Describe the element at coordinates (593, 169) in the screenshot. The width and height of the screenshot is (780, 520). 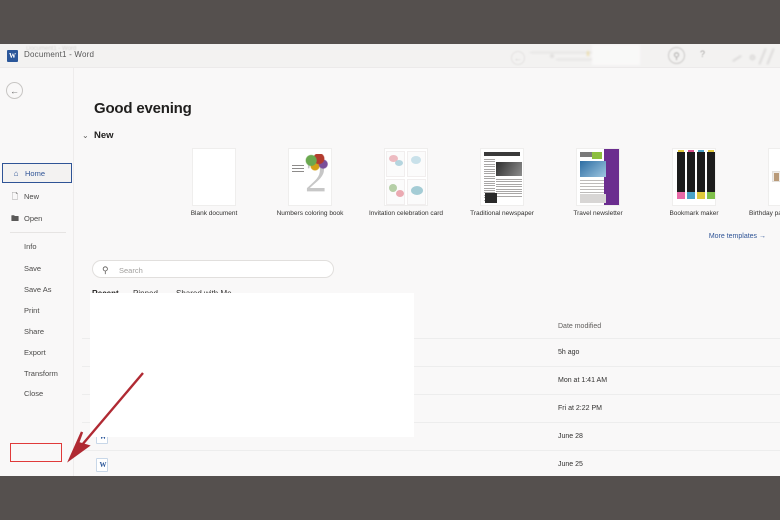
I see `newsletter-photo` at that location.